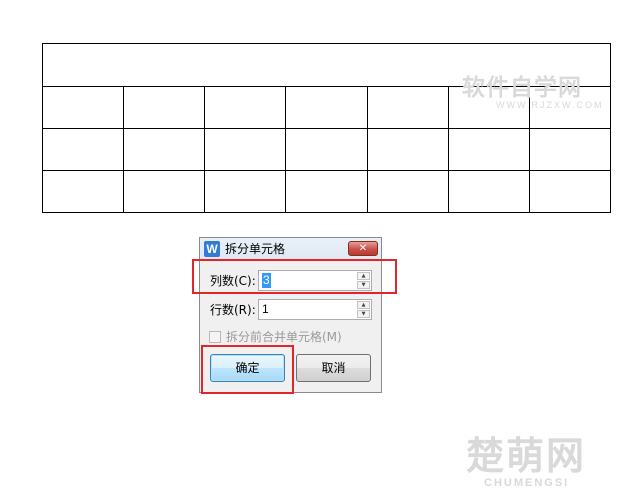 The height and width of the screenshot is (497, 639). I want to click on chevron-up-icon: ▲, so click(363, 305).